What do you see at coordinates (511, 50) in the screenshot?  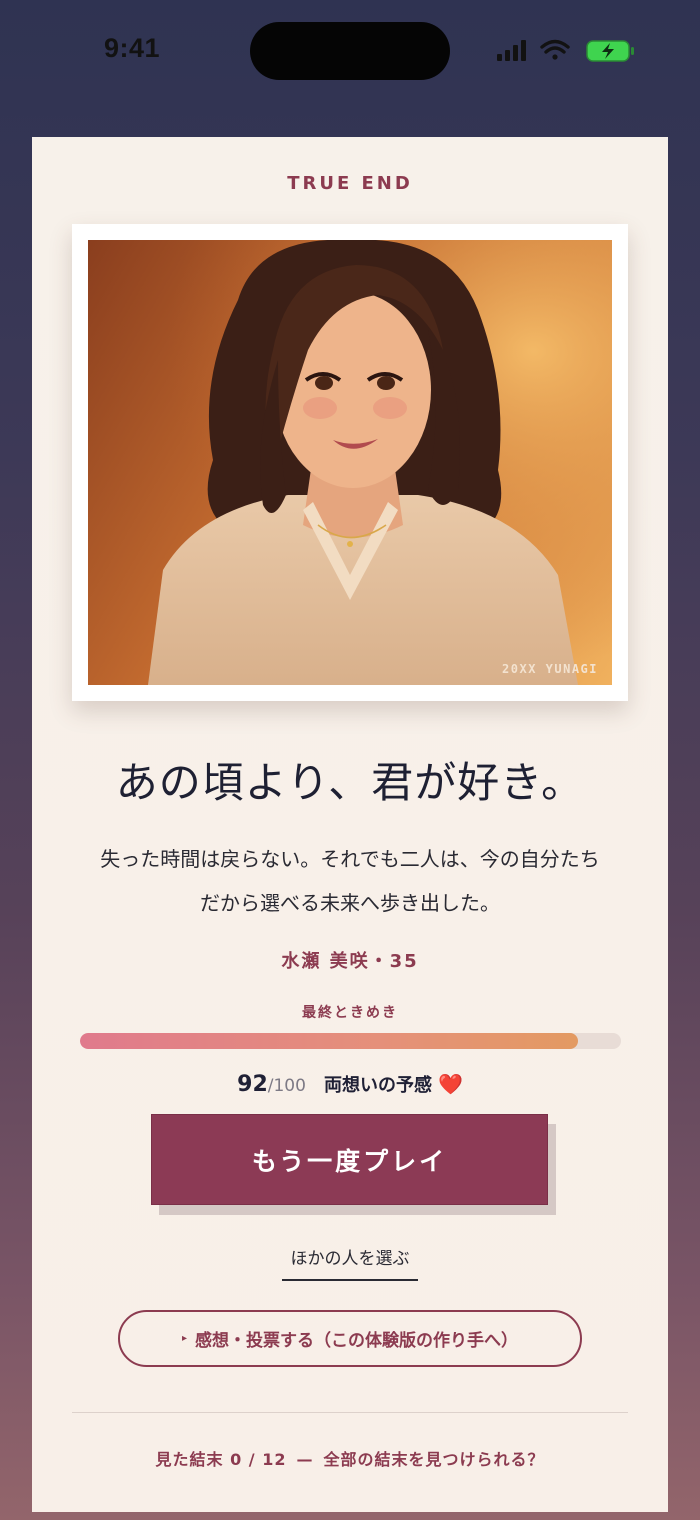 I see `signal-icon` at bounding box center [511, 50].